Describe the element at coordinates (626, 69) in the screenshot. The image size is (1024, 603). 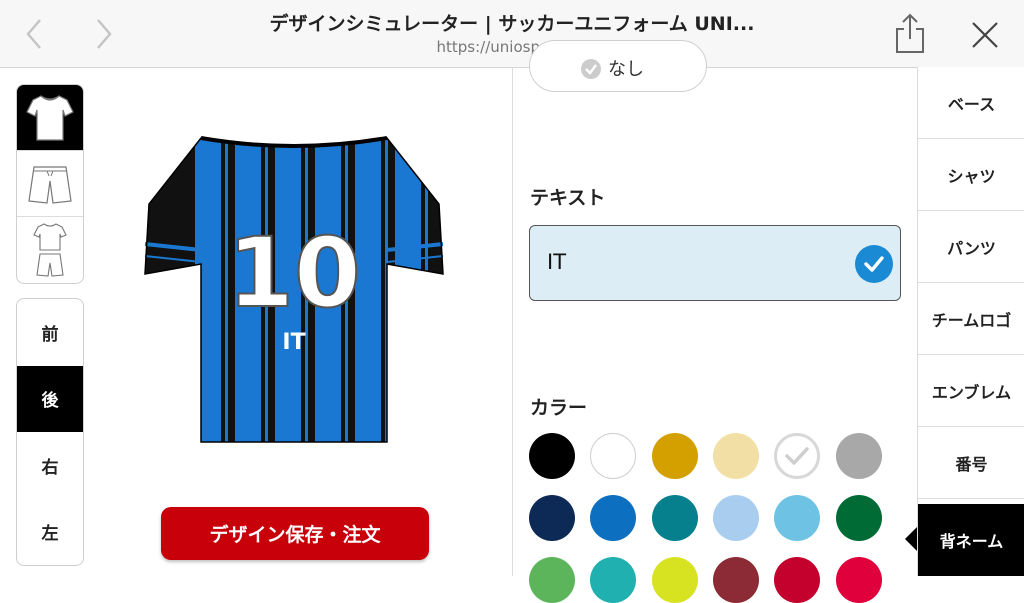
I see `none-option-label: なし` at that location.